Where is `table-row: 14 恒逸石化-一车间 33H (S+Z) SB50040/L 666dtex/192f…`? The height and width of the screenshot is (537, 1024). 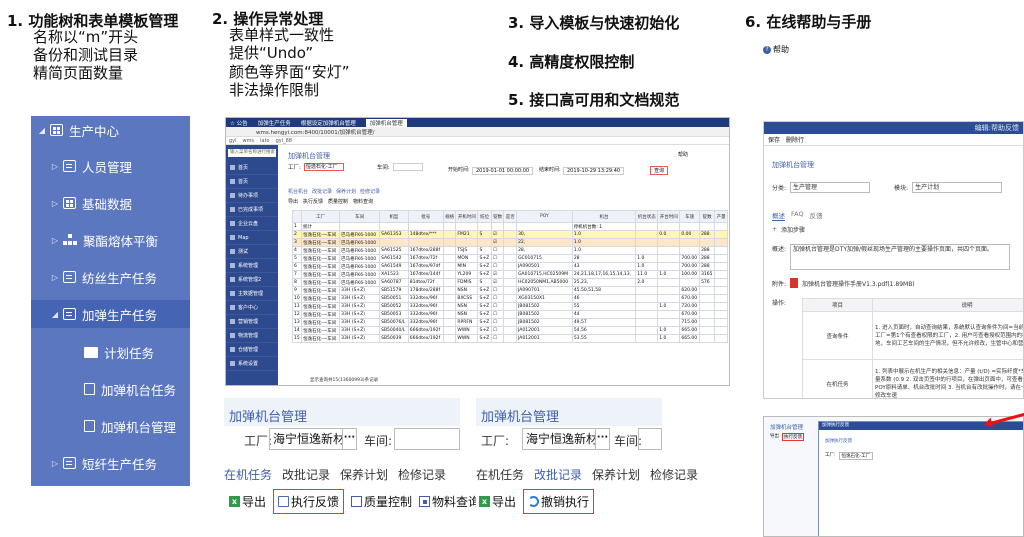 table-row: 14 恒逸石化-一车间 33H (S+Z) SB50040/L 666dtex/192f… is located at coordinates (509, 330).